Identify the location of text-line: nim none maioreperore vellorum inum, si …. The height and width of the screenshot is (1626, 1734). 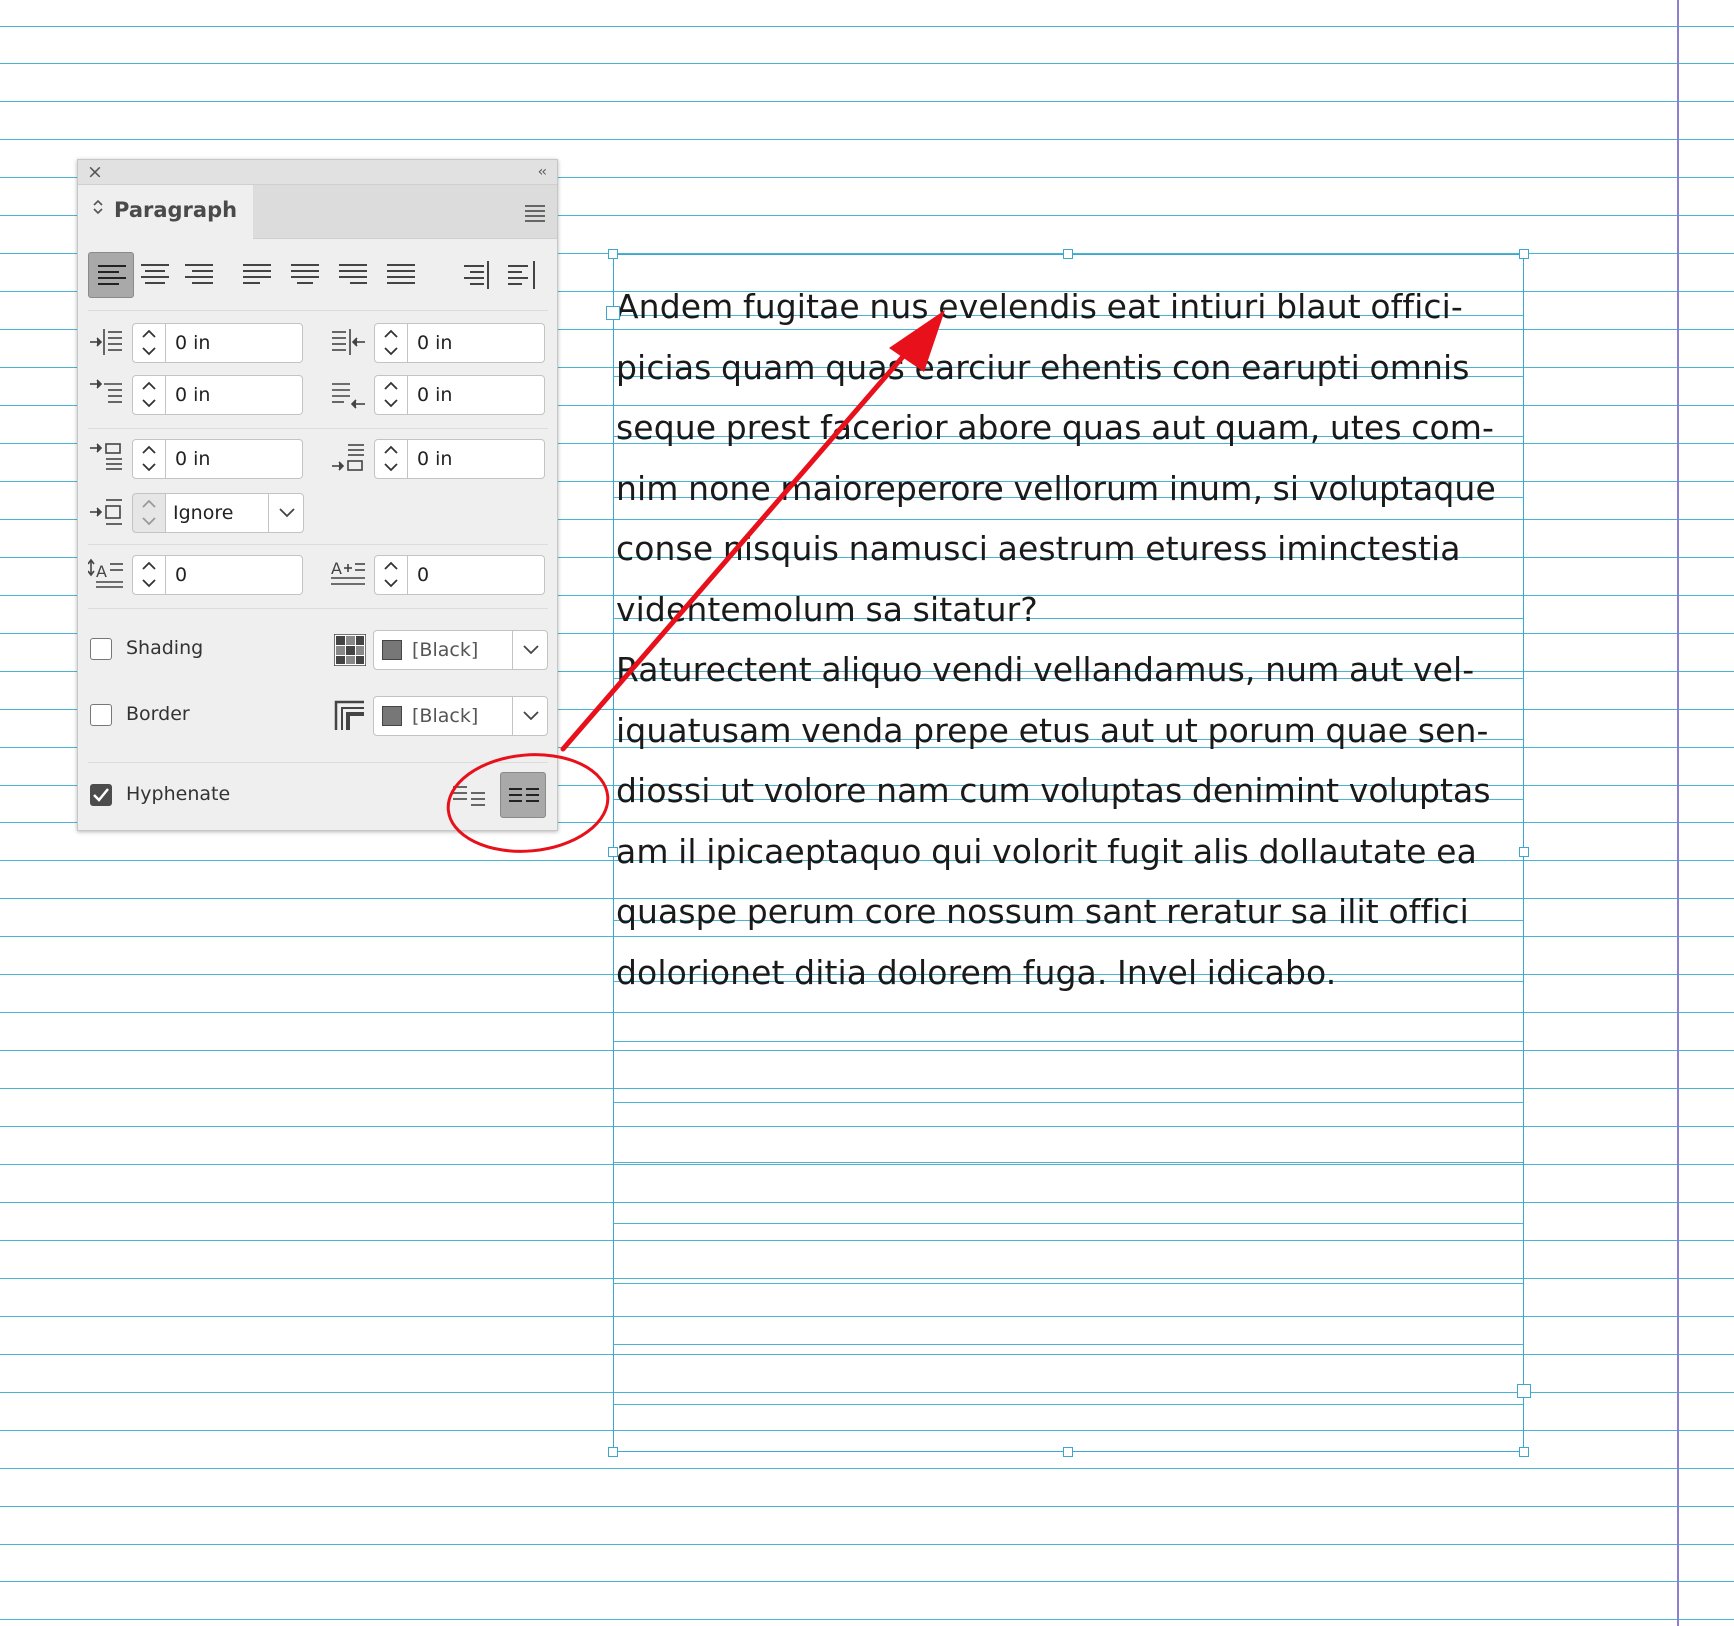
(1056, 488).